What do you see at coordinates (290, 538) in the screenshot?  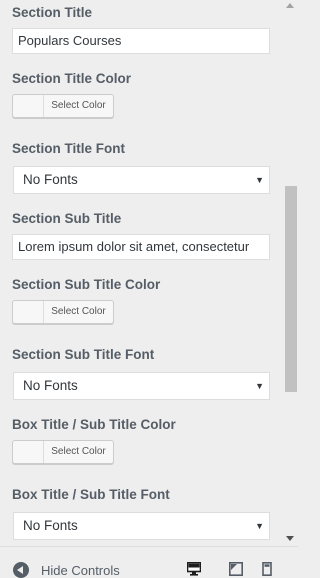 I see `scroll-down-icon` at bounding box center [290, 538].